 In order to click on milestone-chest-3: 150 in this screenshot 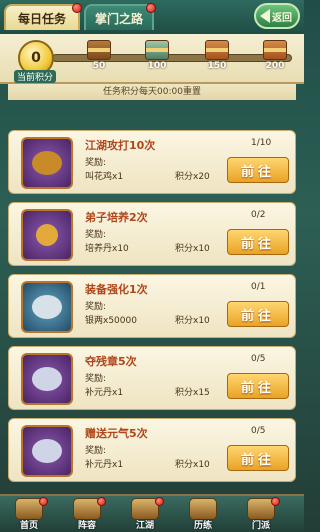, I will do `click(217, 55)`.